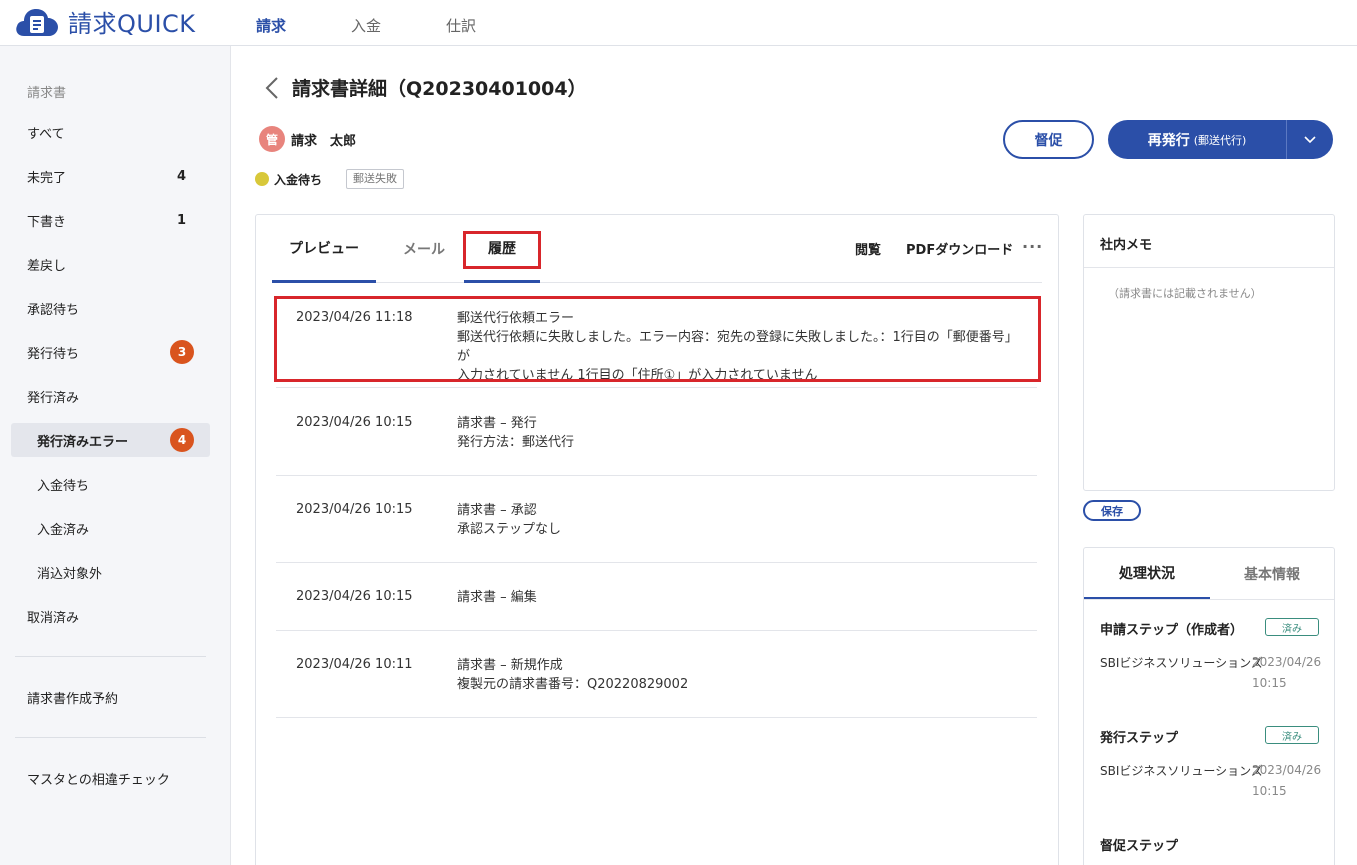 The width and height of the screenshot is (1357, 865). Describe the element at coordinates (1209, 599) in the screenshot. I see `status-divider` at that location.